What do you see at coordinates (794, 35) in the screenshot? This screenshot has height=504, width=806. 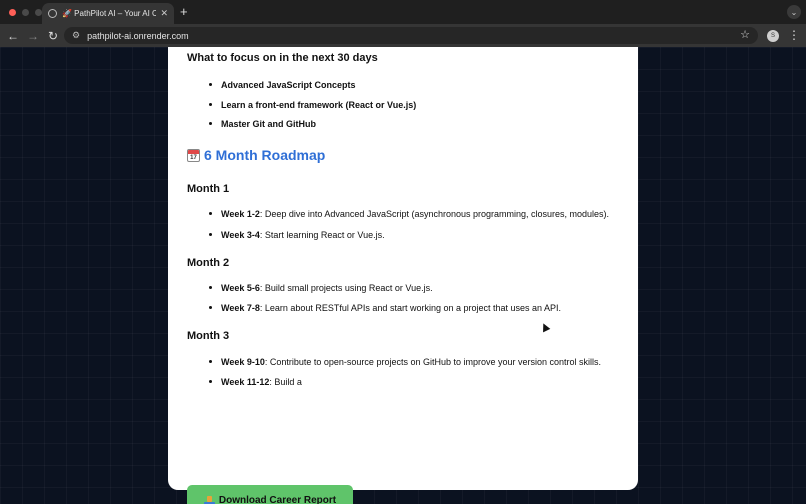 I see `browser-menu-icon: ⋮` at bounding box center [794, 35].